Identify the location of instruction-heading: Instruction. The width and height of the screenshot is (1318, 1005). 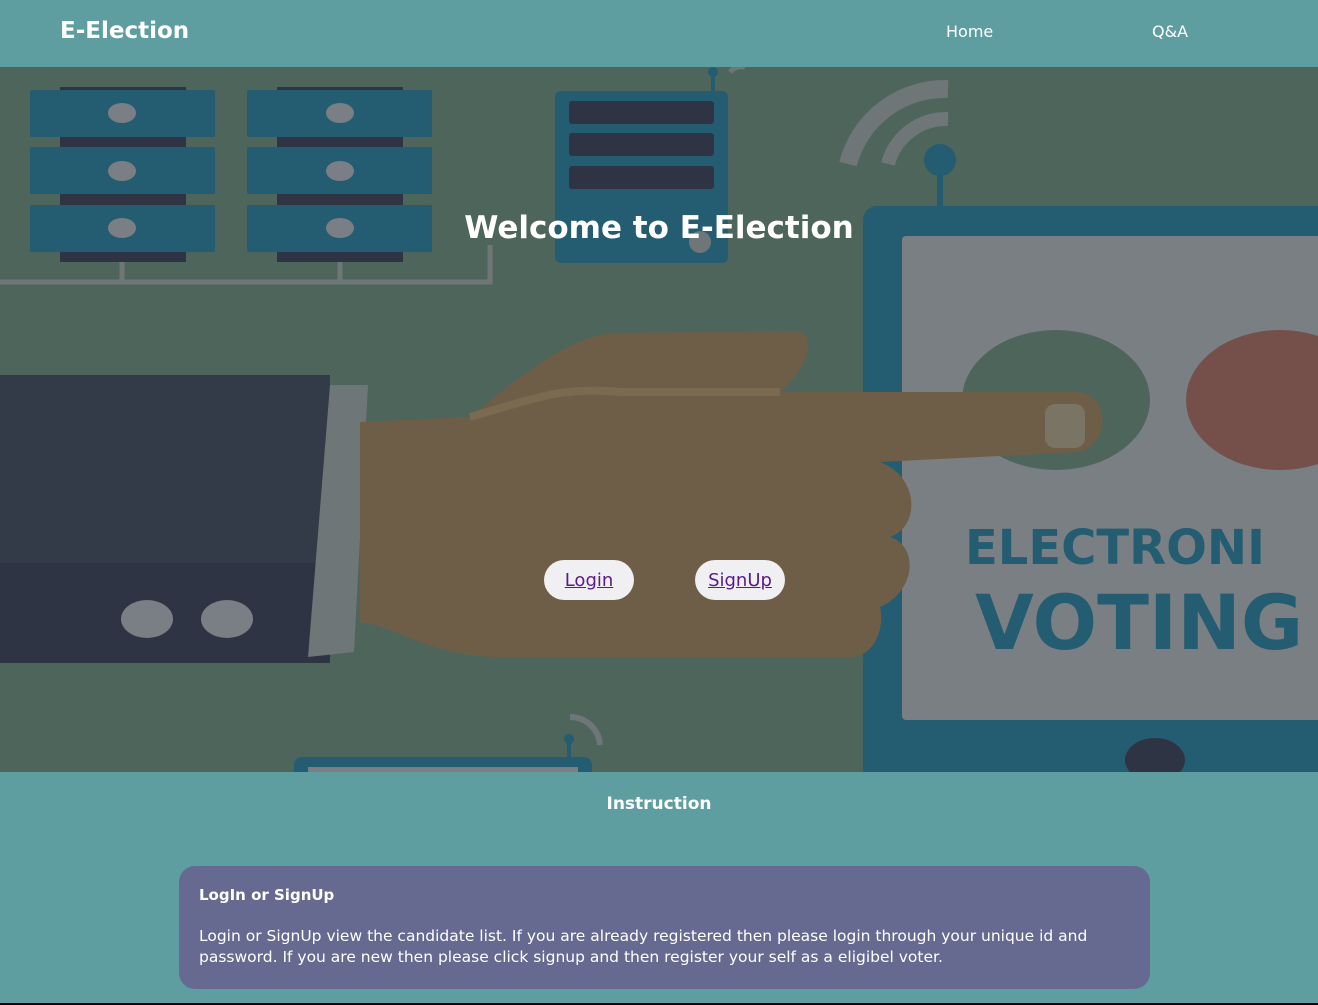
(659, 804).